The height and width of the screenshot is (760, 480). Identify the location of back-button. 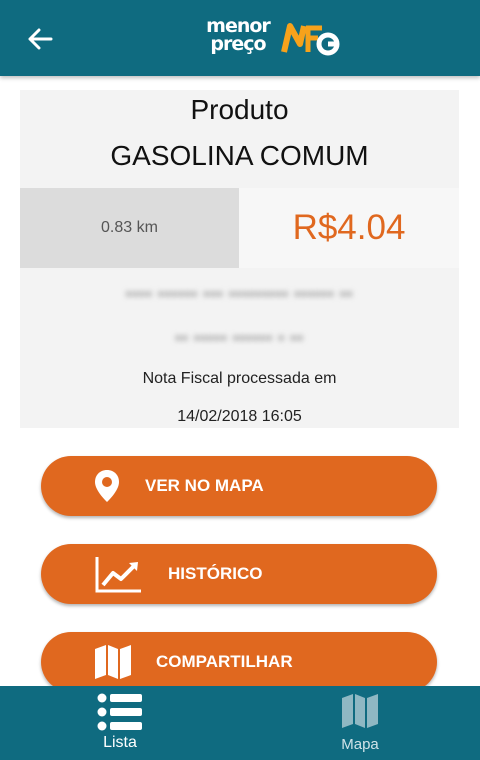
(40, 39).